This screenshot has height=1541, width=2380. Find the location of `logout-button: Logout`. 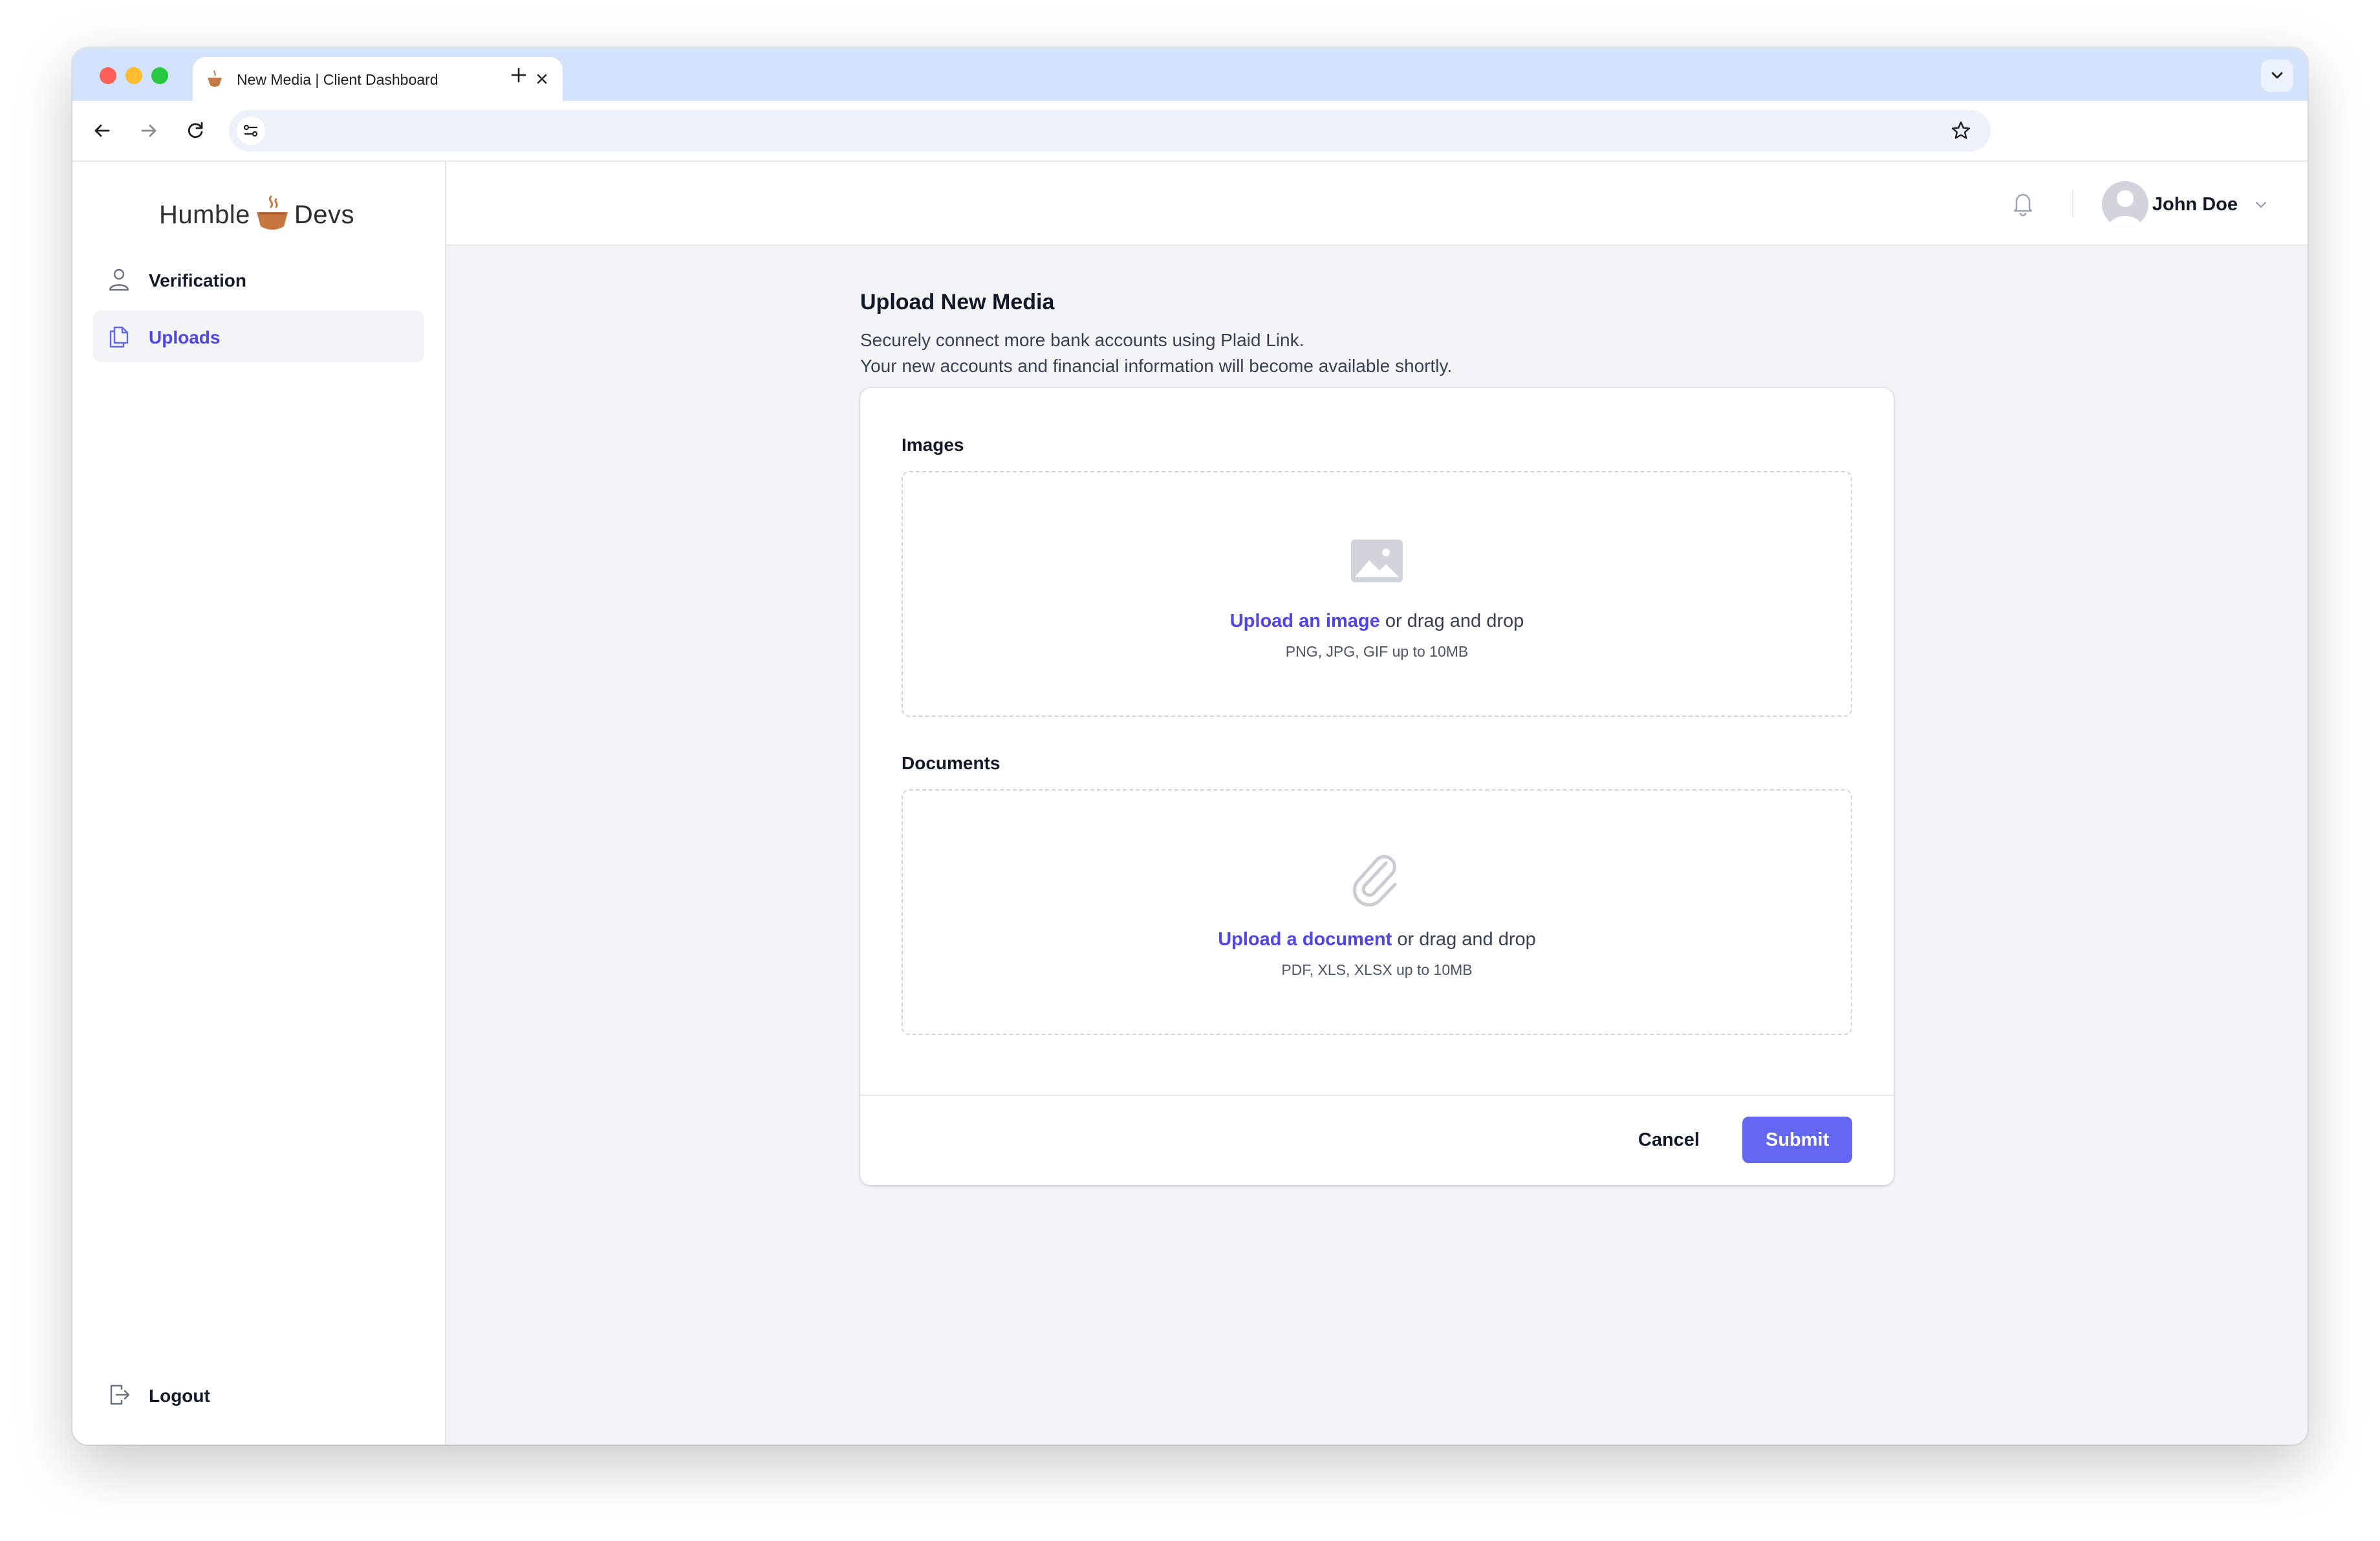

logout-button: Logout is located at coordinates (258, 1395).